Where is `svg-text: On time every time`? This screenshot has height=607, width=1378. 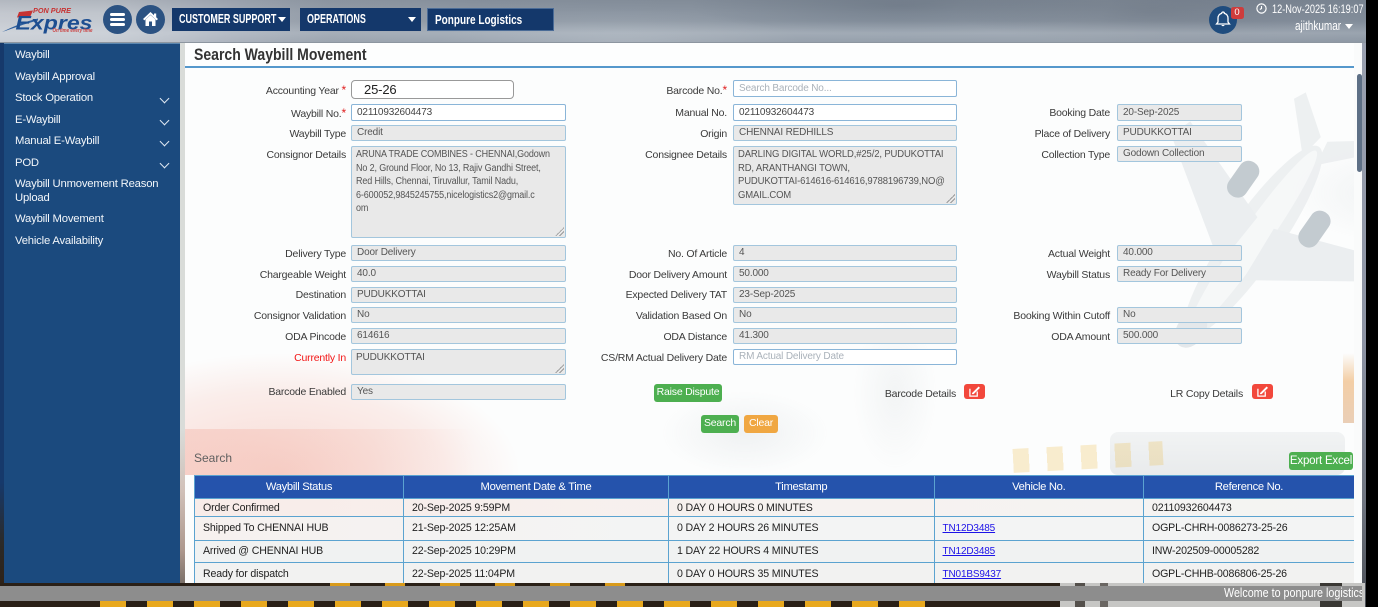 svg-text: On time every time is located at coordinates (73, 31).